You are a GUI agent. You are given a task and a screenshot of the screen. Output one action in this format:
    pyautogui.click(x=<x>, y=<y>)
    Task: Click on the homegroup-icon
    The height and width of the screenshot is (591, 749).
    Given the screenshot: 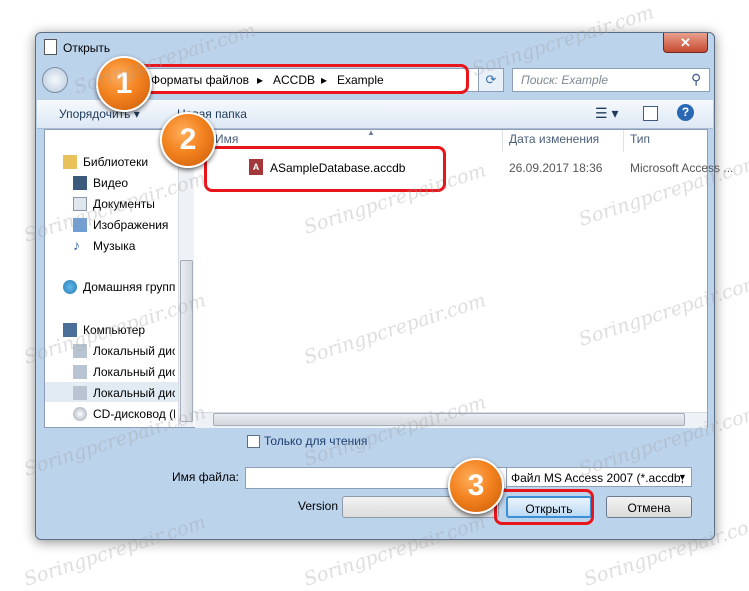 What is the action you would take?
    pyautogui.click(x=70, y=287)
    